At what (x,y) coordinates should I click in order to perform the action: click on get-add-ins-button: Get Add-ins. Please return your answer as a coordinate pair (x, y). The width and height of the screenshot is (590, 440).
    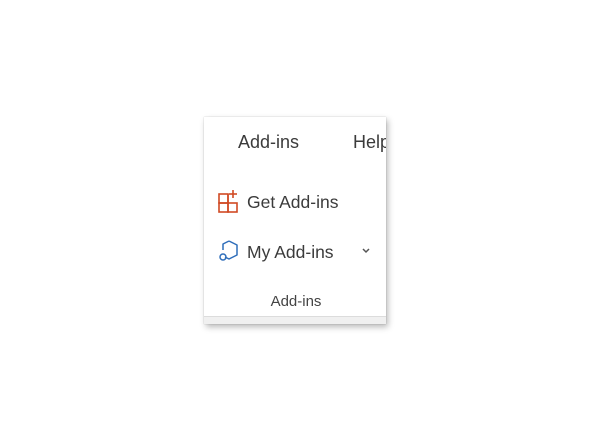
    Looking at the image, I should click on (277, 202).